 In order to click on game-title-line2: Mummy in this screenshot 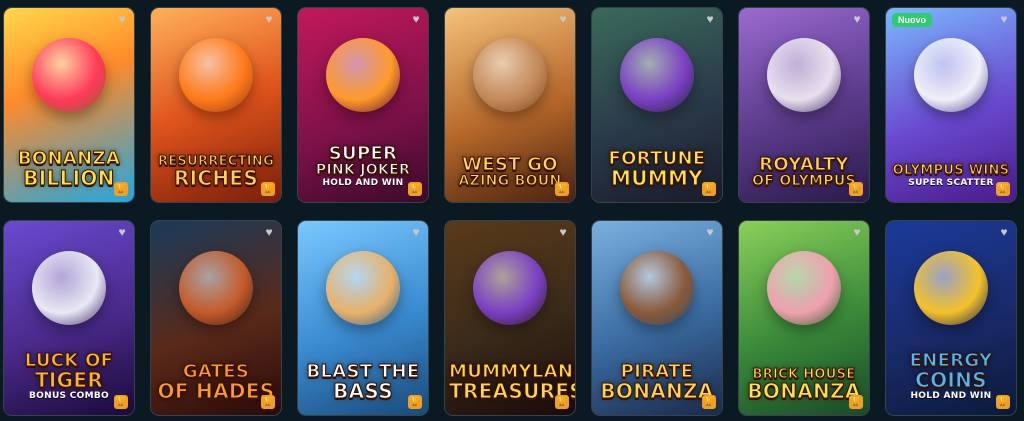, I will do `click(657, 178)`.